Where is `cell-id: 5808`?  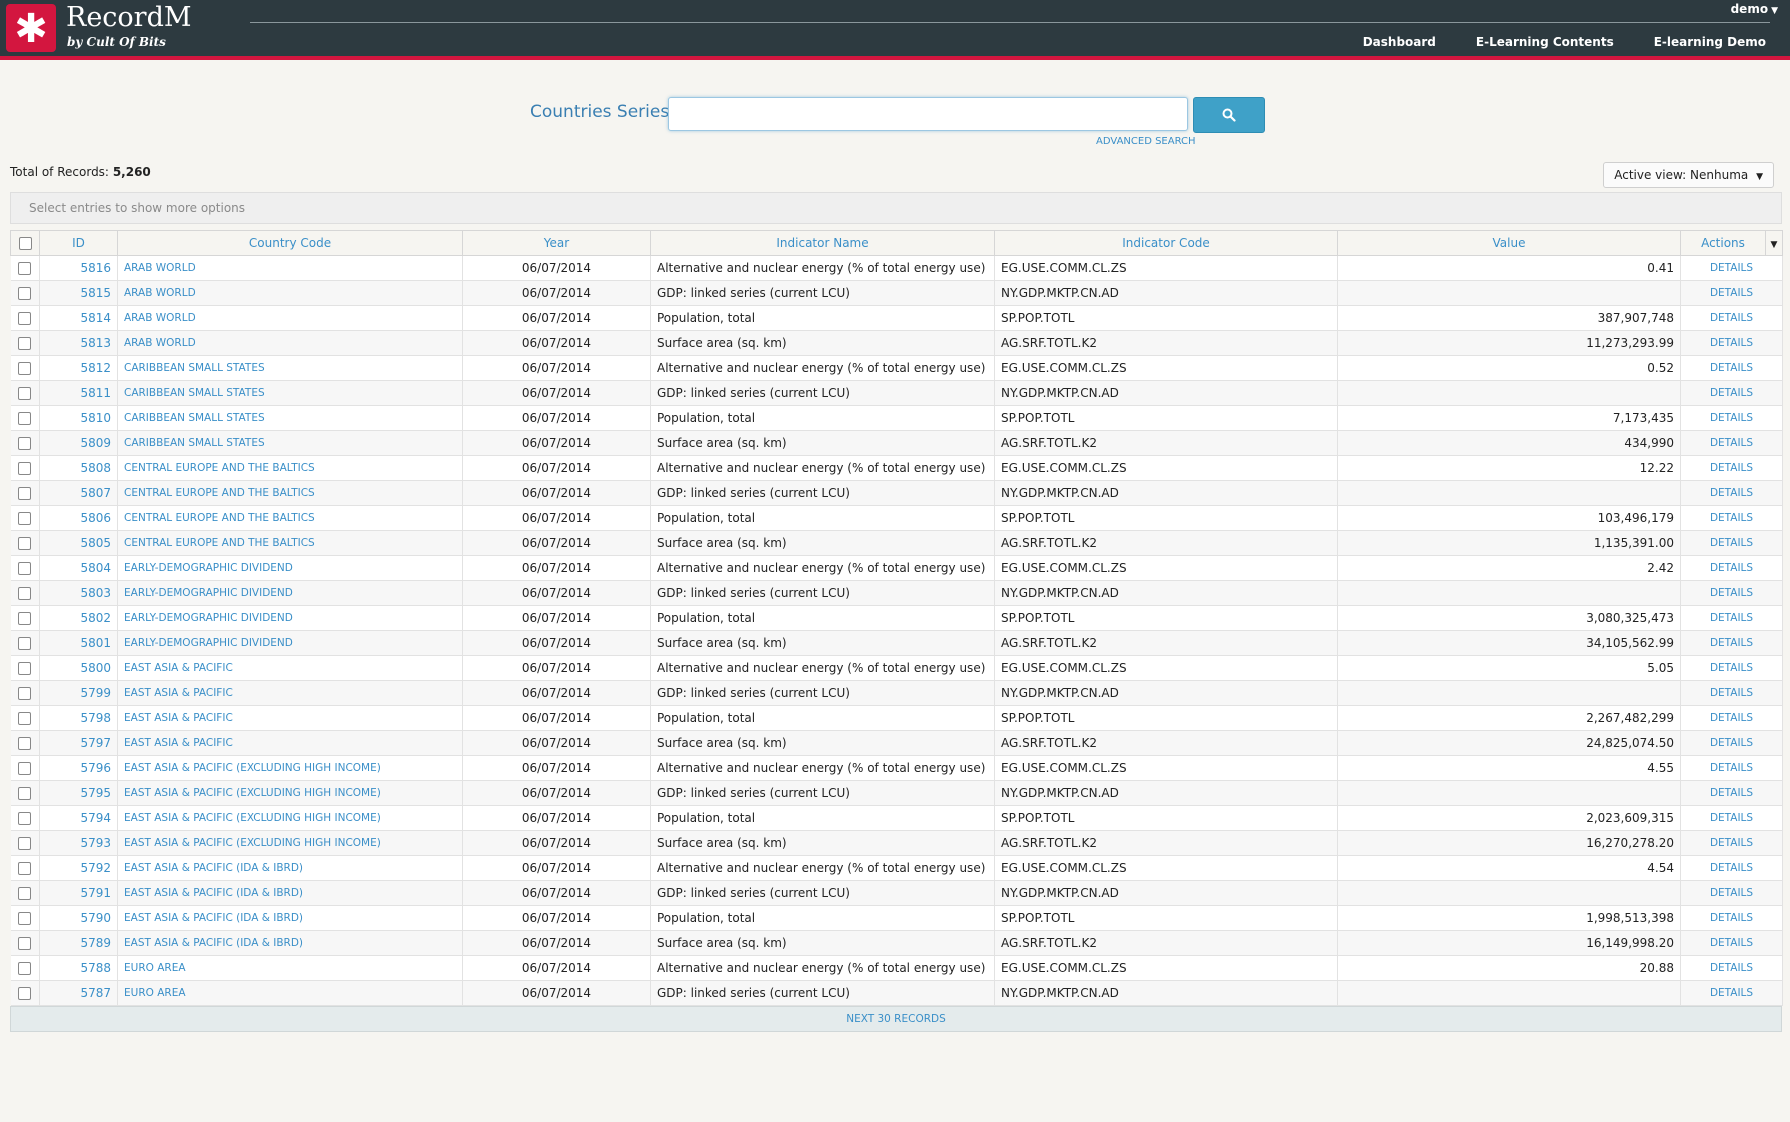 cell-id: 5808 is located at coordinates (78, 468).